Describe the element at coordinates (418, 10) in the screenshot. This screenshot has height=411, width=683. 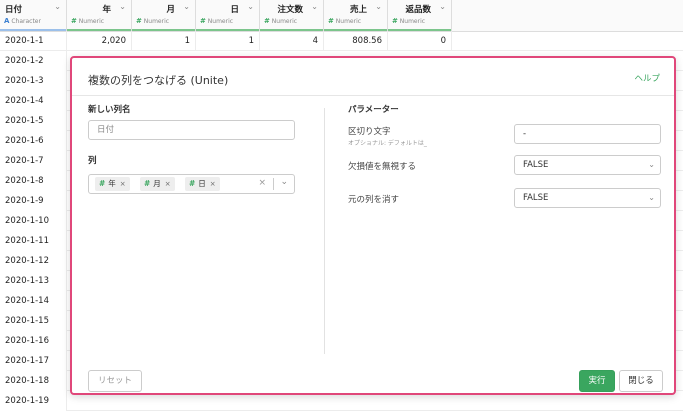
I see `column-name: 返品数` at that location.